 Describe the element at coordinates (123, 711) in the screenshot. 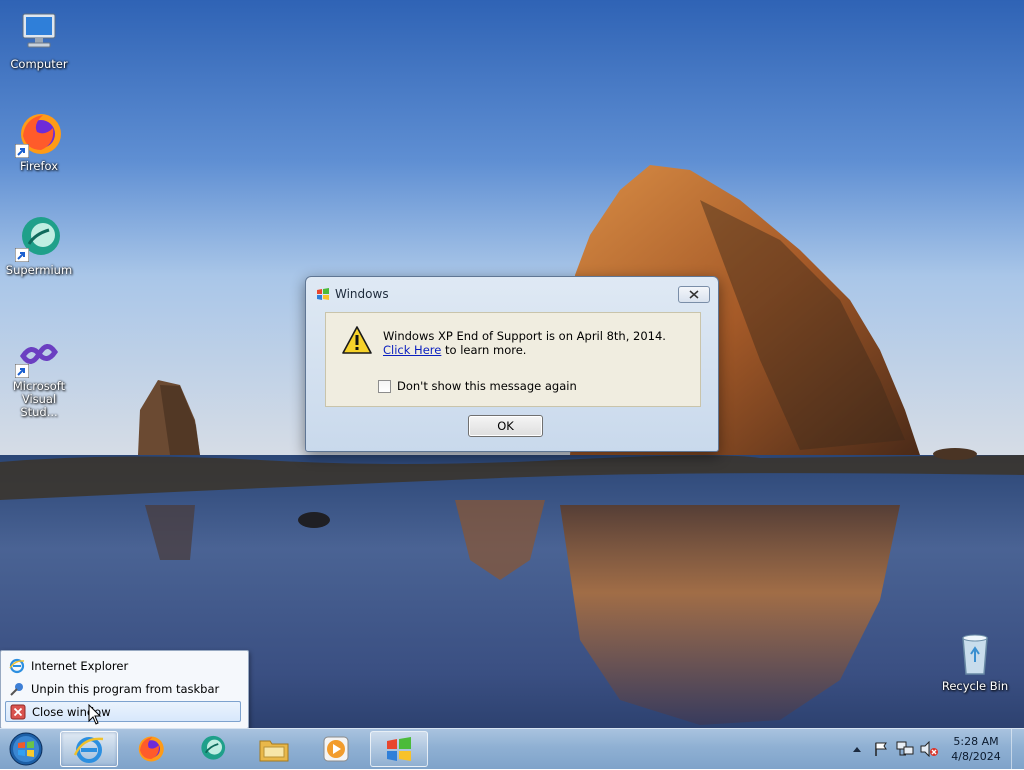

I see `jumplist-item-close-window: Close window` at that location.